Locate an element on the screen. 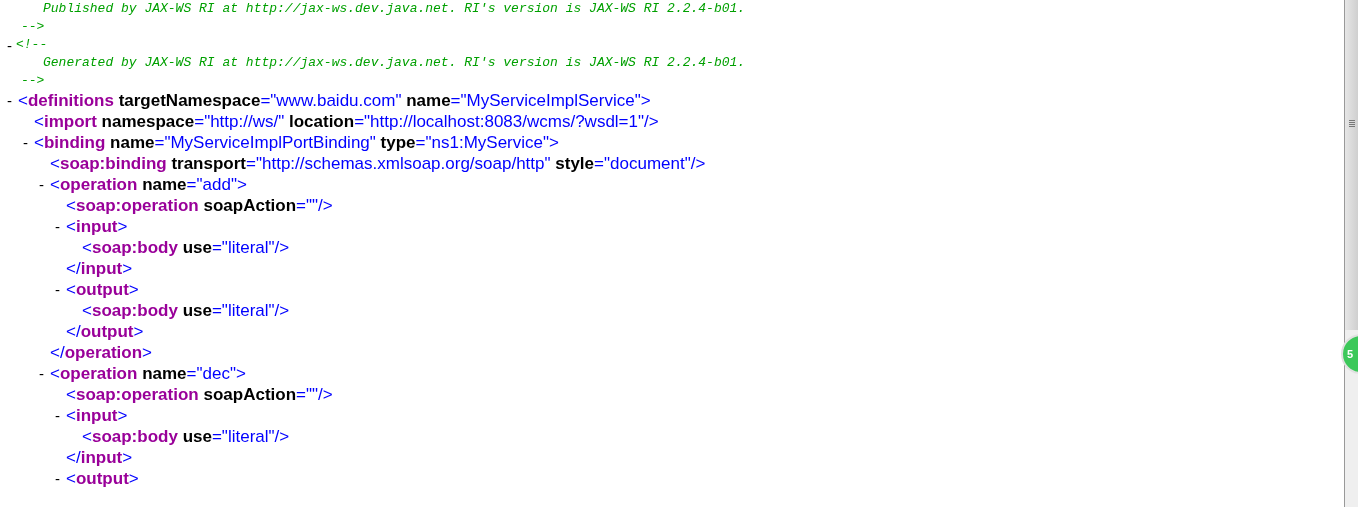 The image size is (1358, 507). grip-icon is located at coordinates (1351, 123).